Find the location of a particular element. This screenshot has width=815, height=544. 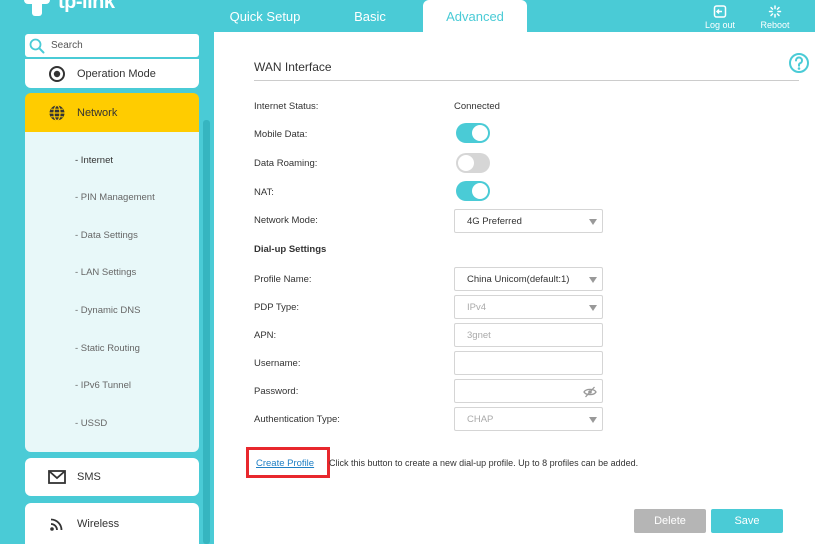

nat-label: NAT: is located at coordinates (264, 192).